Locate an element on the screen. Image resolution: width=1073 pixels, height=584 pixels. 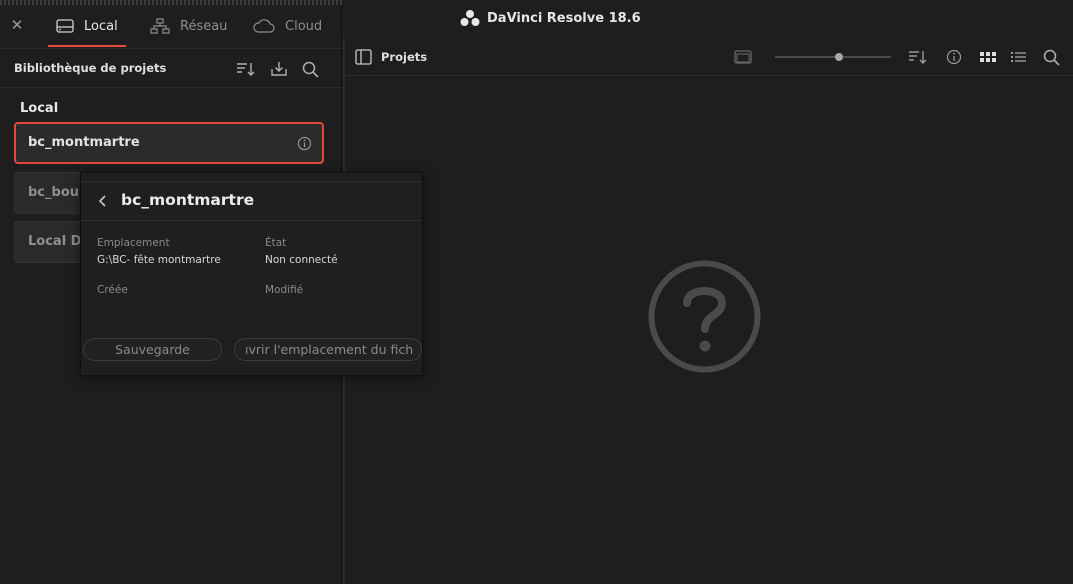
open-location-button: ıvrir l'emplacement du fich is located at coordinates (328, 349).